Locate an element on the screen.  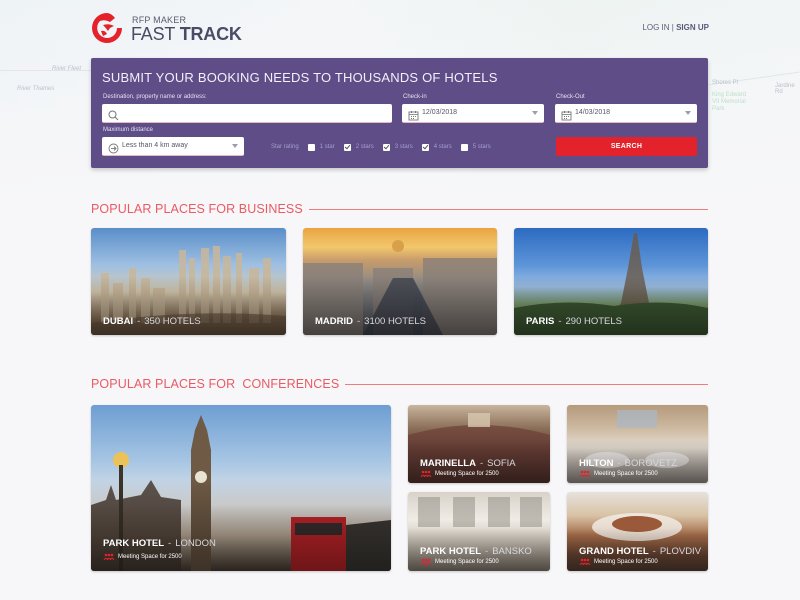
destination-input is located at coordinates (247, 113).